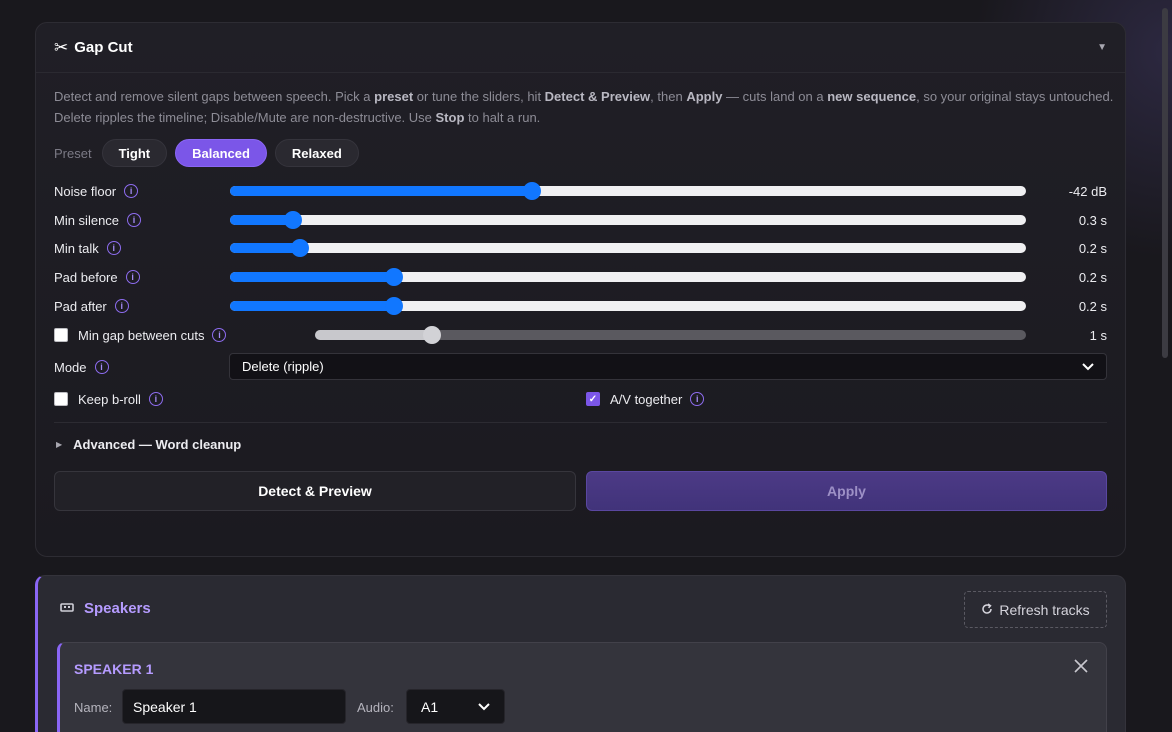 The width and height of the screenshot is (1172, 732). Describe the element at coordinates (502, 117) in the screenshot. I see `description-text: to halt a run.` at that location.